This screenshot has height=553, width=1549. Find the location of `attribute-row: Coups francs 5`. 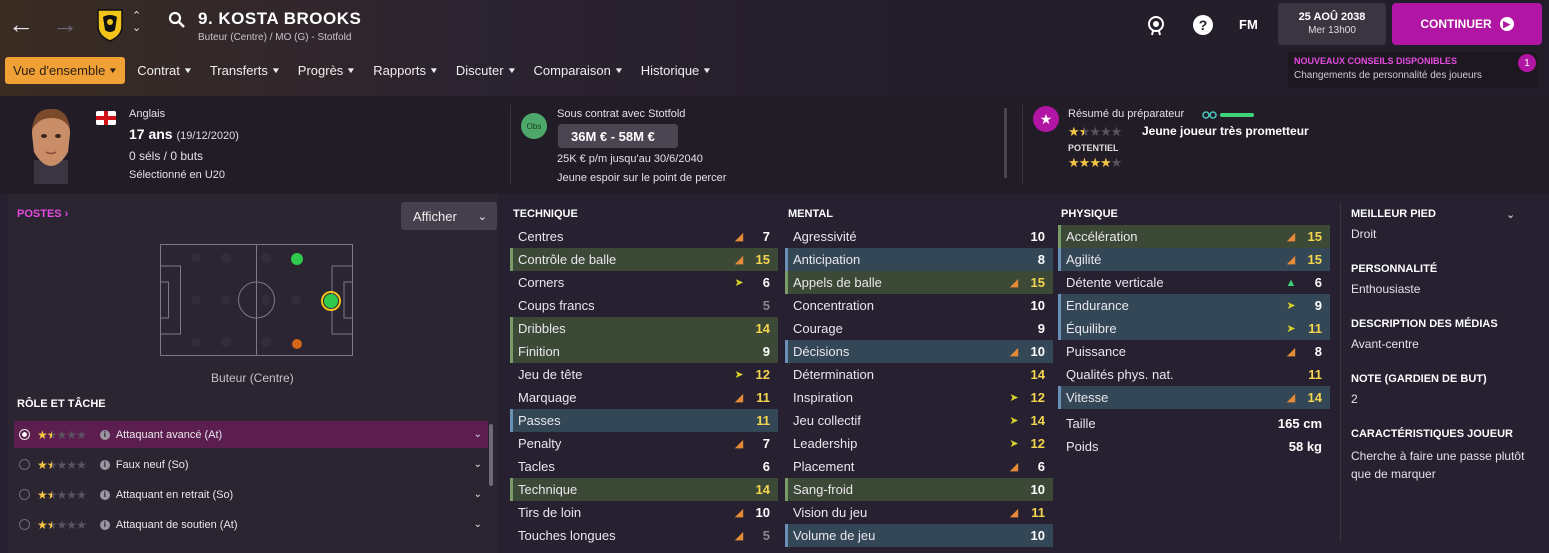

attribute-row: Coups francs 5 is located at coordinates (644, 305).